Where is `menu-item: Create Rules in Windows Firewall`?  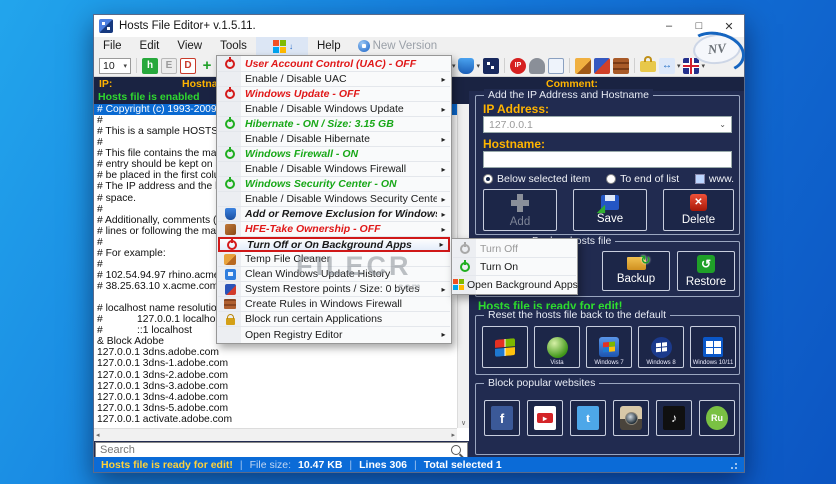 menu-item: Create Rules in Windows Firewall is located at coordinates (334, 304).